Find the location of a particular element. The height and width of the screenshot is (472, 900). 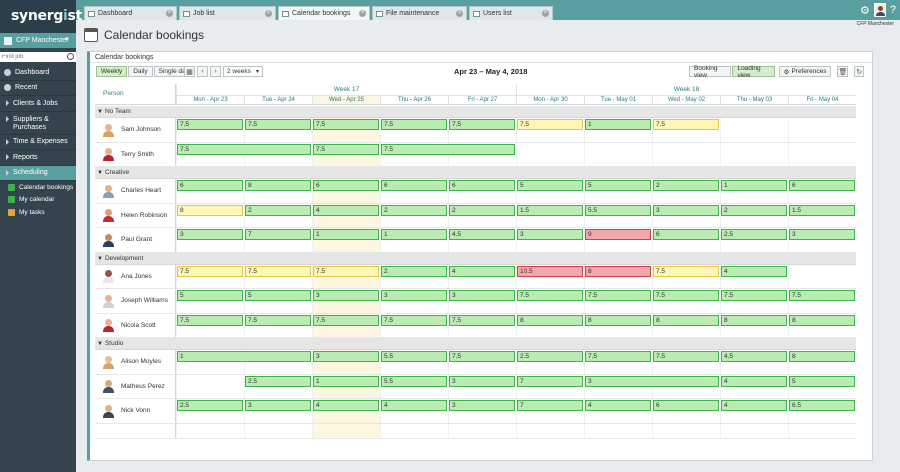

person-column-header: Person is located at coordinates (135, 94).